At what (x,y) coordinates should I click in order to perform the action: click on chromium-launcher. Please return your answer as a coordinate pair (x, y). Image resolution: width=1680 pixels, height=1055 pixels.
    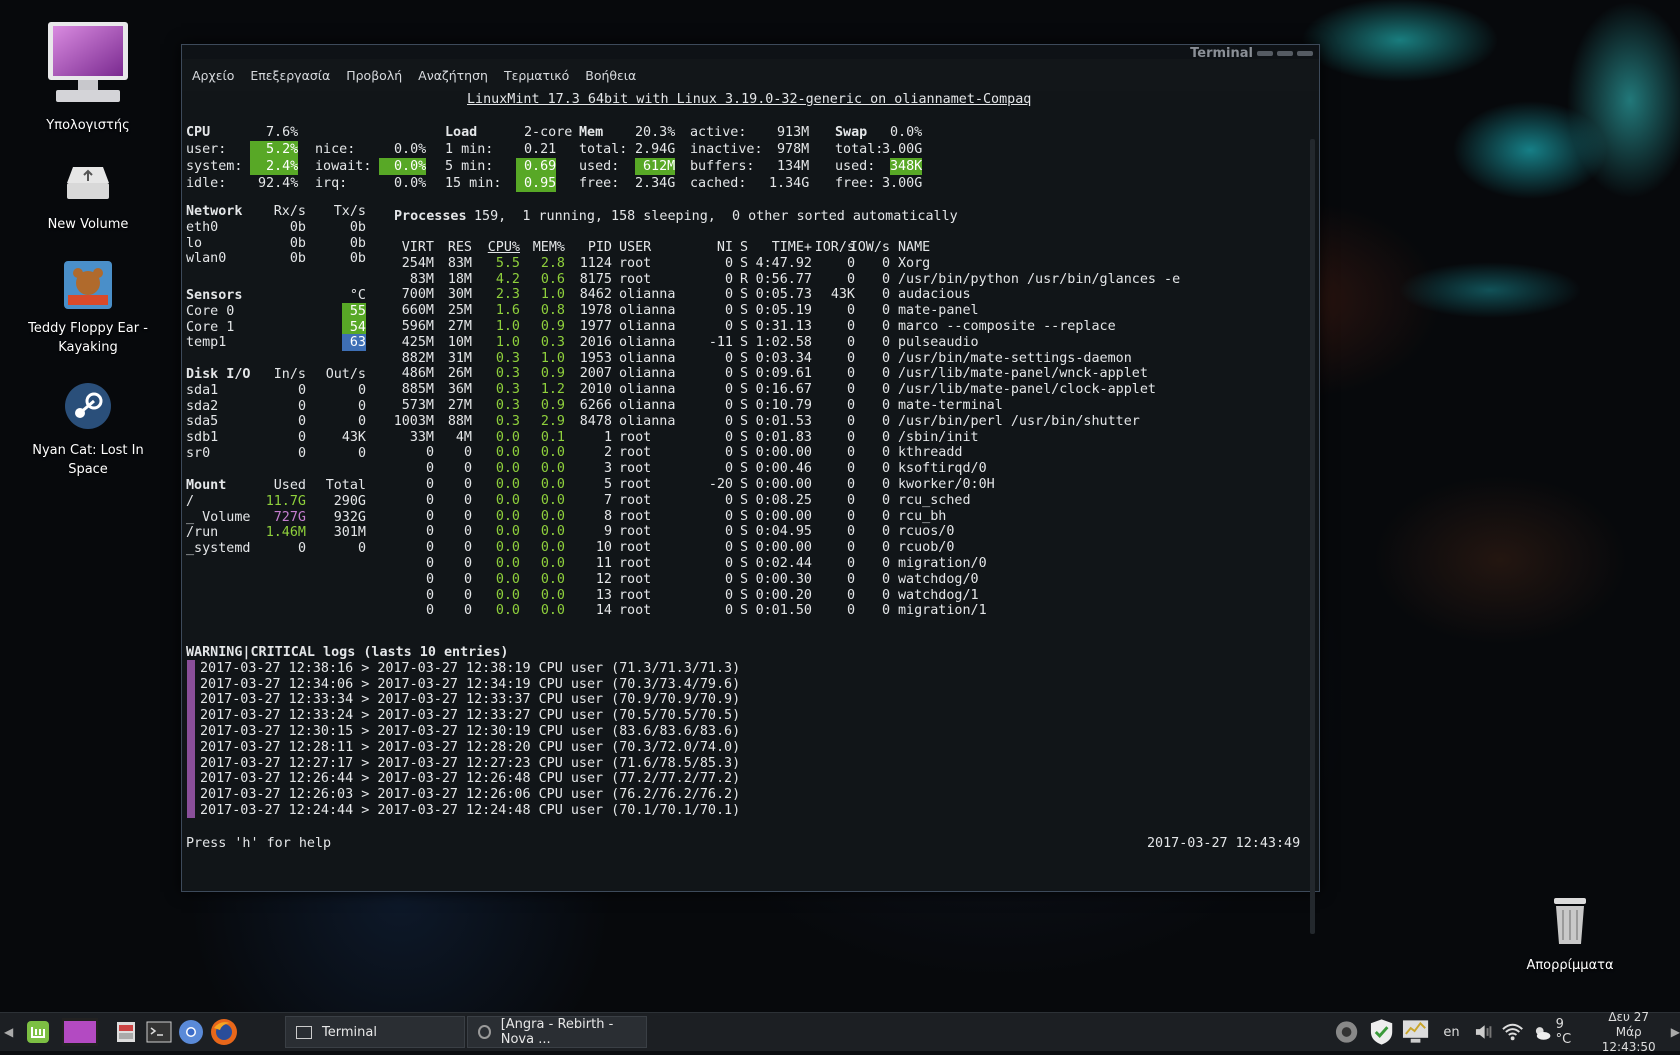
    Looking at the image, I should click on (191, 1032).